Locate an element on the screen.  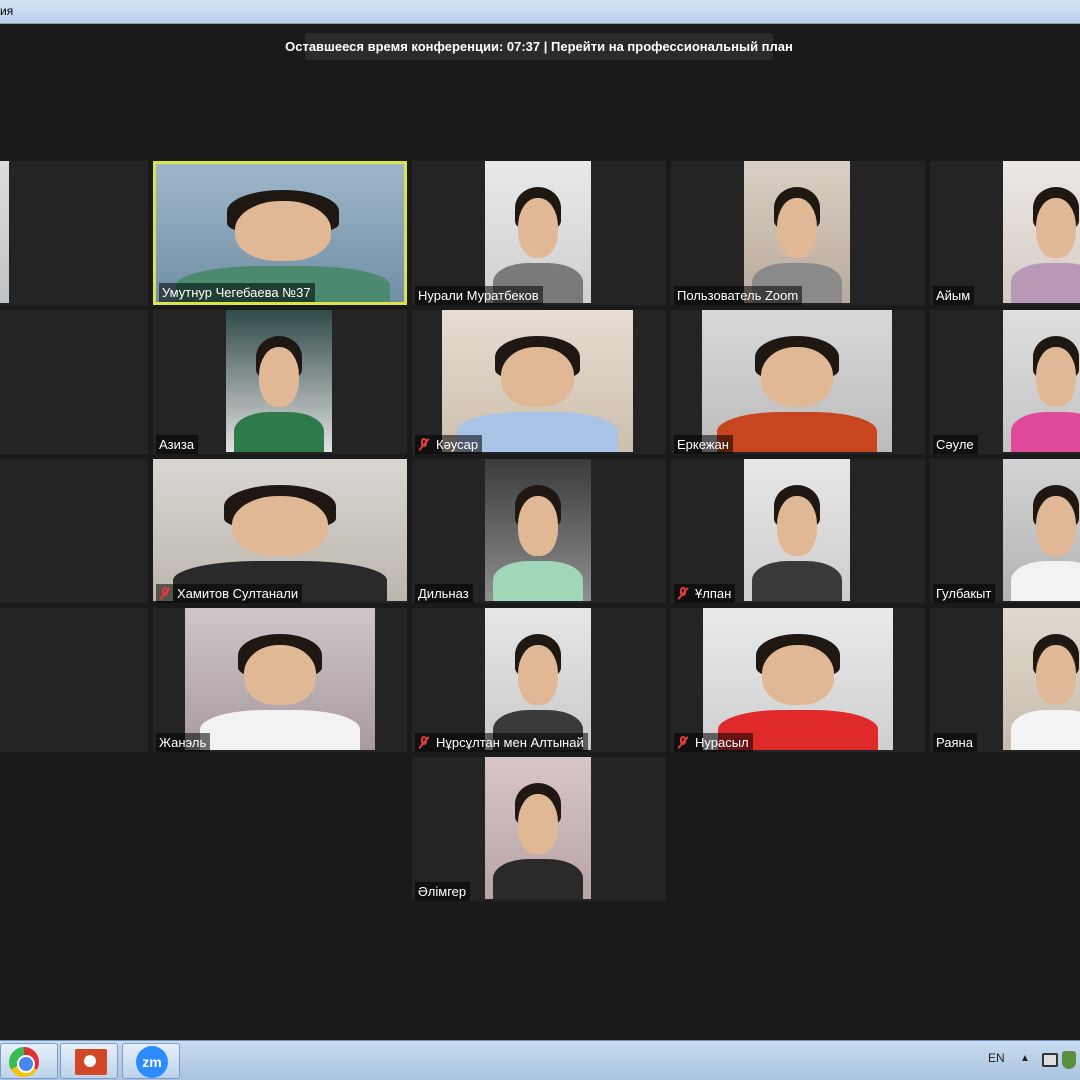
participant-name-label: Әлімгер is located at coordinates (443, 891).